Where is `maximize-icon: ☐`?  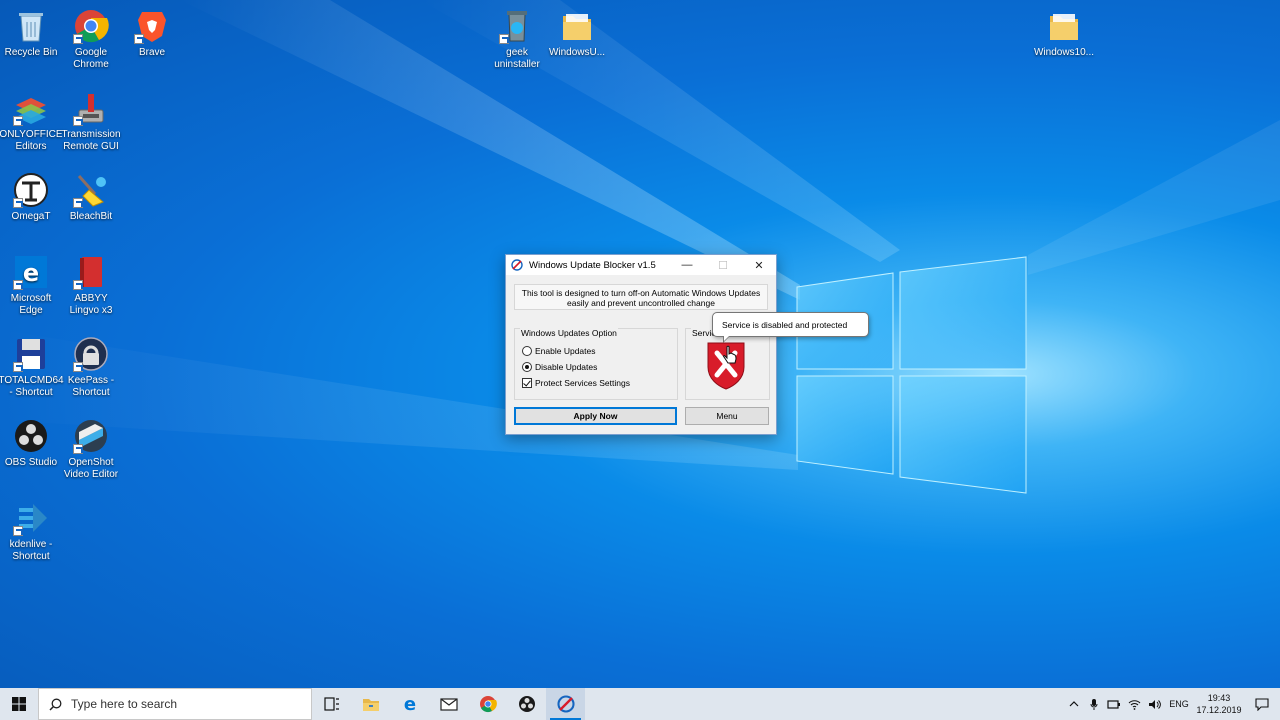
maximize-icon: ☐ is located at coordinates (723, 265).